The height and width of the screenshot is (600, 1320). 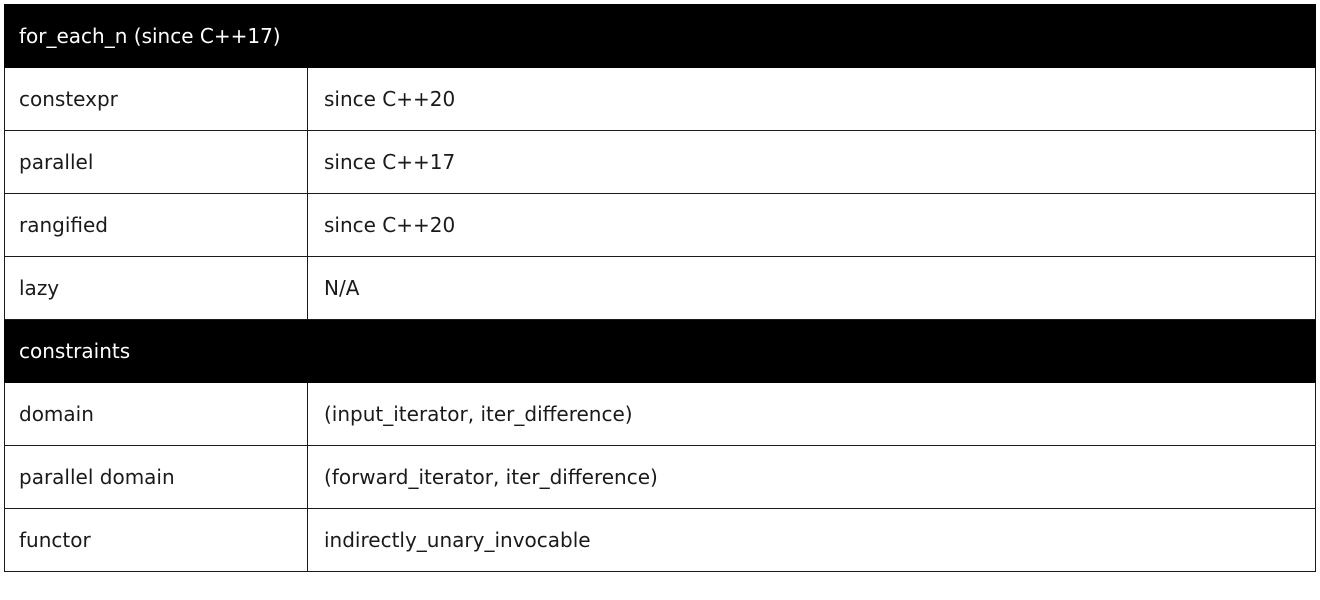 I want to click on section-header-title: constraints, so click(x=660, y=351).